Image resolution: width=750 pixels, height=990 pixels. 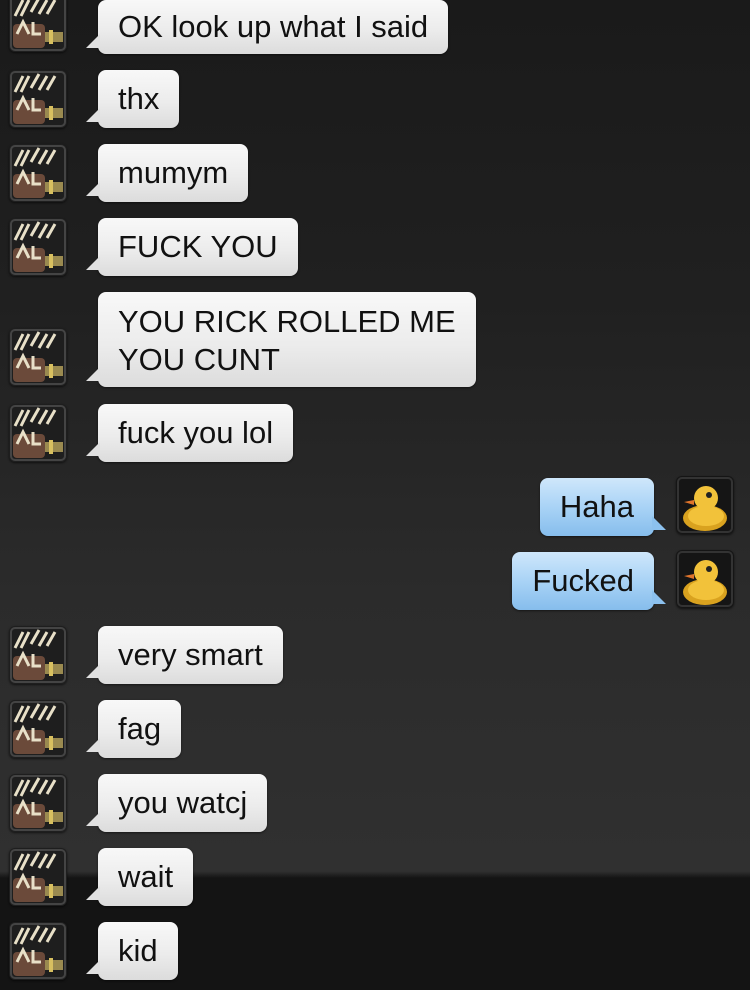 What do you see at coordinates (173, 172) in the screenshot?
I see `message-text: mumym` at bounding box center [173, 172].